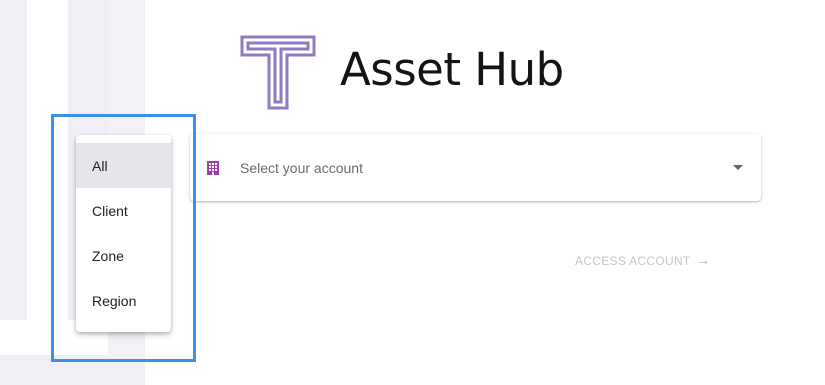 Image resolution: width=825 pixels, height=385 pixels. What do you see at coordinates (213, 168) in the screenshot?
I see `building-icon` at bounding box center [213, 168].